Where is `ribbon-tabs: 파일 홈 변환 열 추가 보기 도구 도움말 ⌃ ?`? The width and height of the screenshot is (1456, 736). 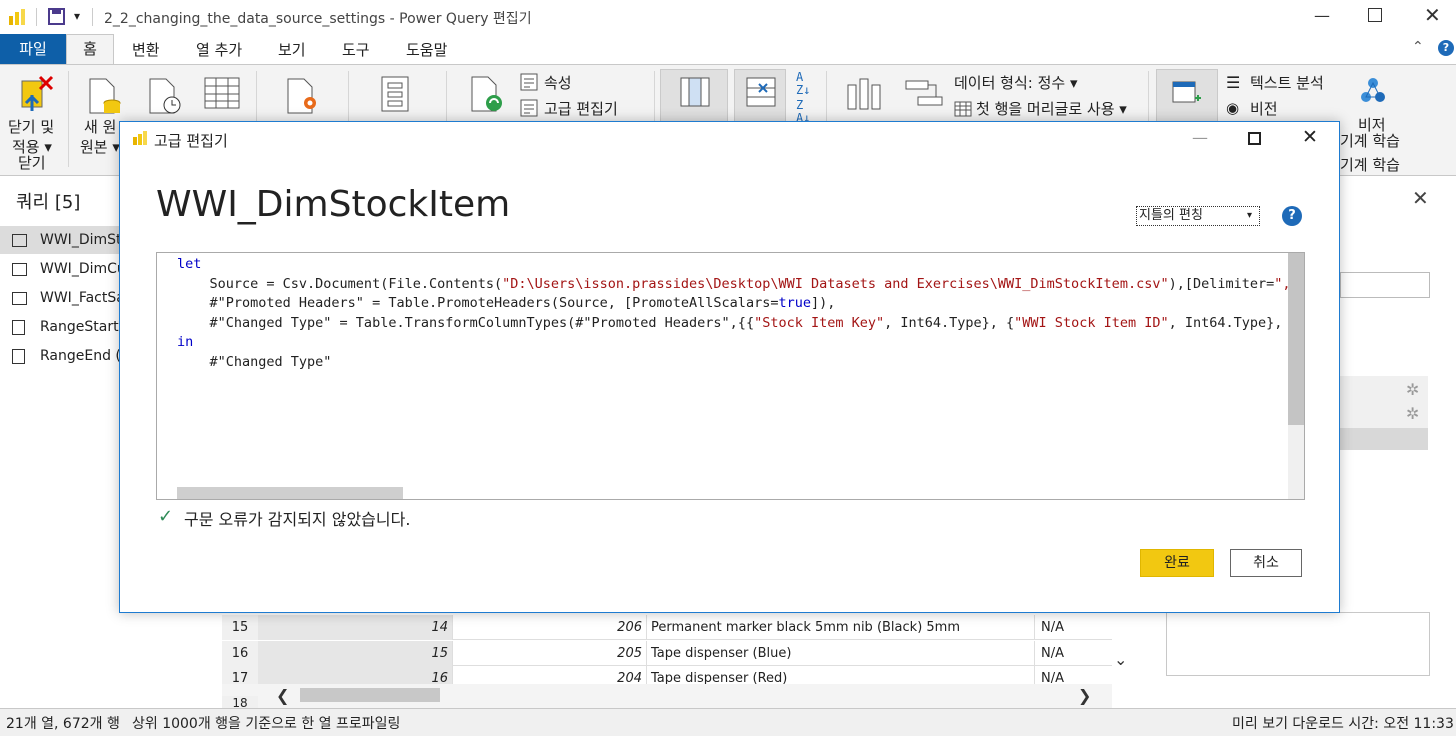 ribbon-tabs: 파일 홈 변환 열 추가 보기 도구 도움말 ⌃ ? is located at coordinates (728, 49).